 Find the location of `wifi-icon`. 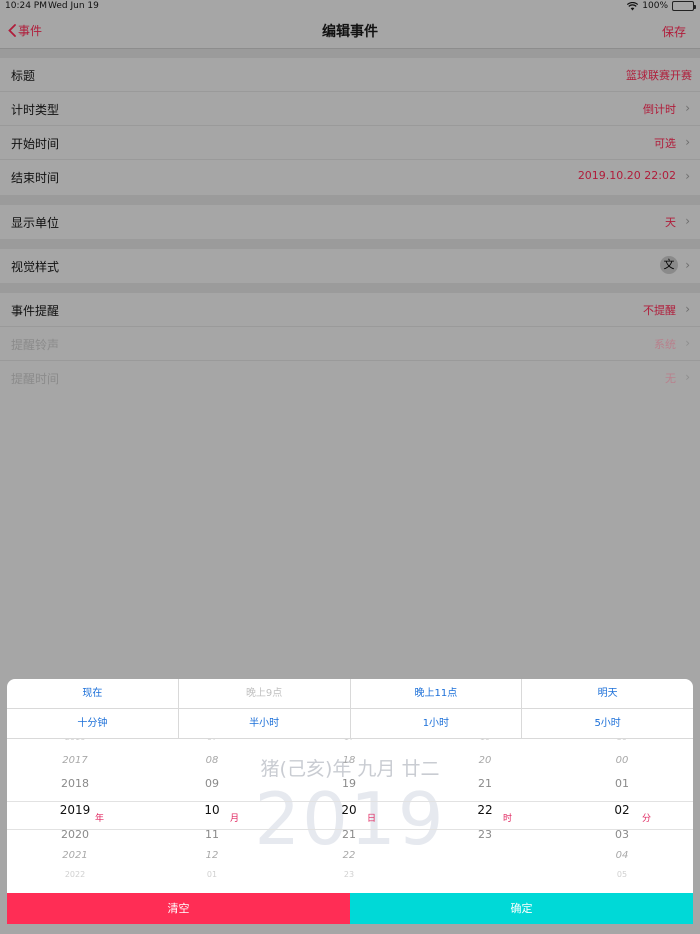

wifi-icon is located at coordinates (633, 5).